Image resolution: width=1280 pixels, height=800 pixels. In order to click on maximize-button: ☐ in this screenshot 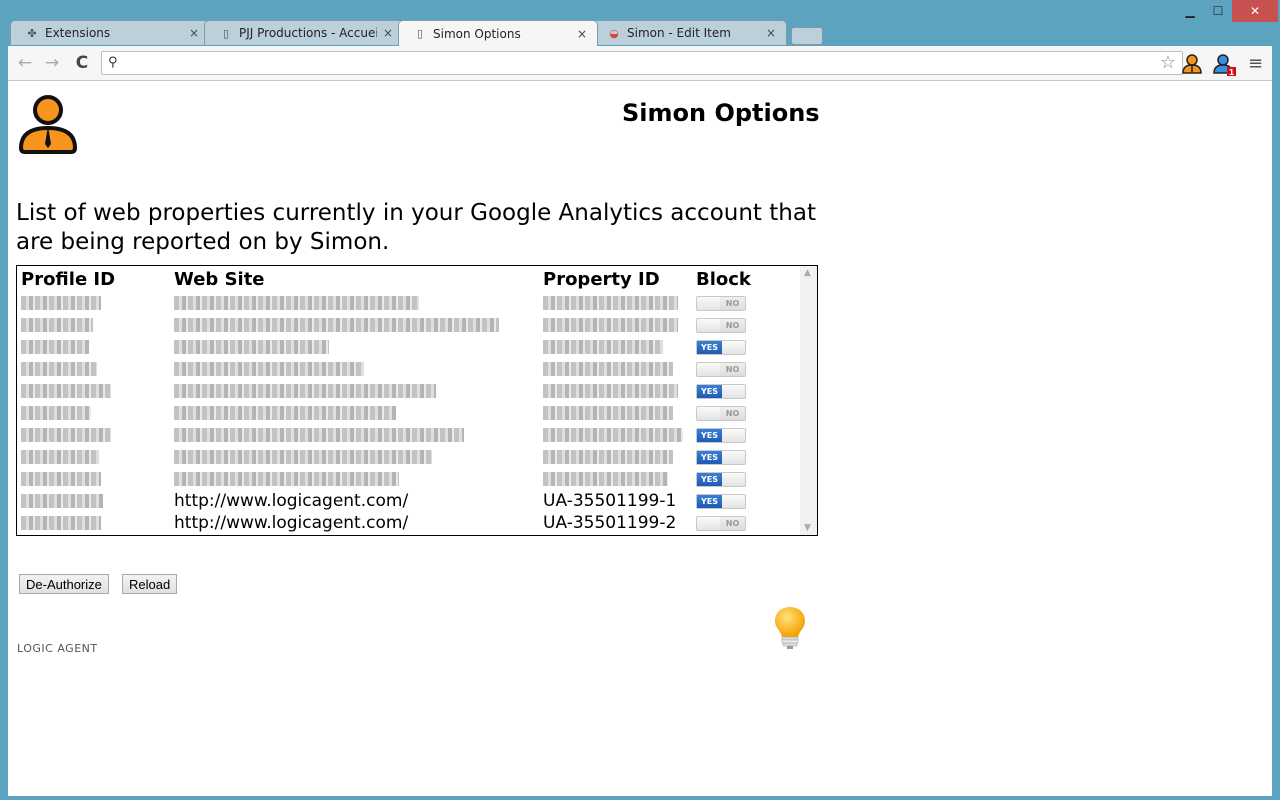, I will do `click(1218, 11)`.